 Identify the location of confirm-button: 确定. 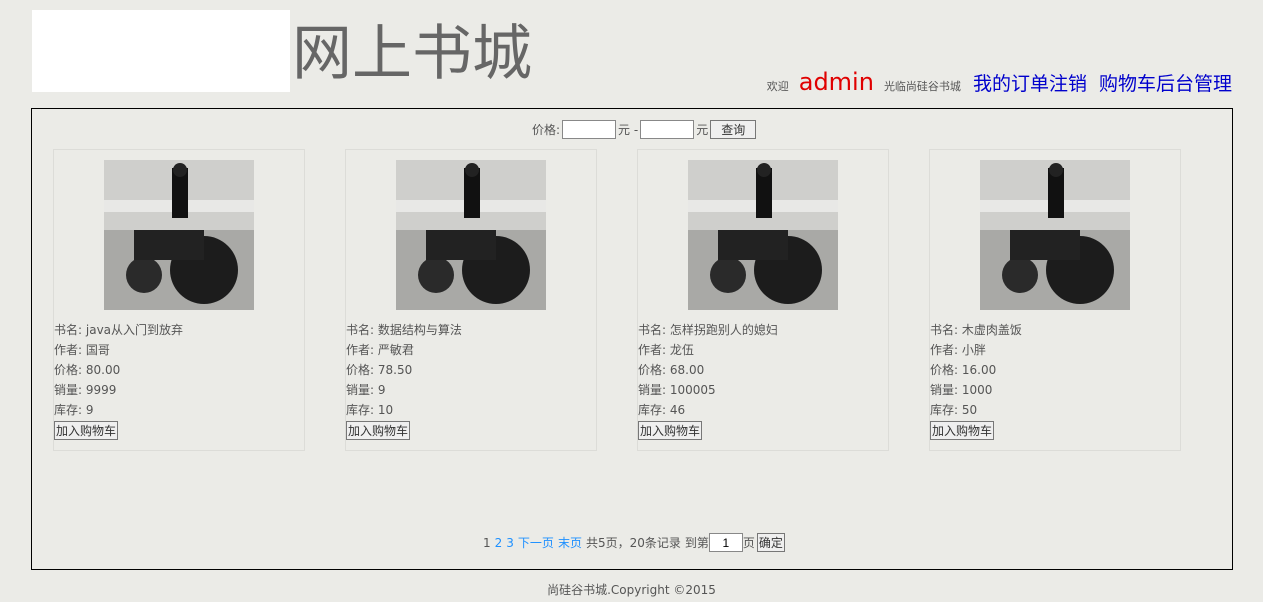
(770, 542).